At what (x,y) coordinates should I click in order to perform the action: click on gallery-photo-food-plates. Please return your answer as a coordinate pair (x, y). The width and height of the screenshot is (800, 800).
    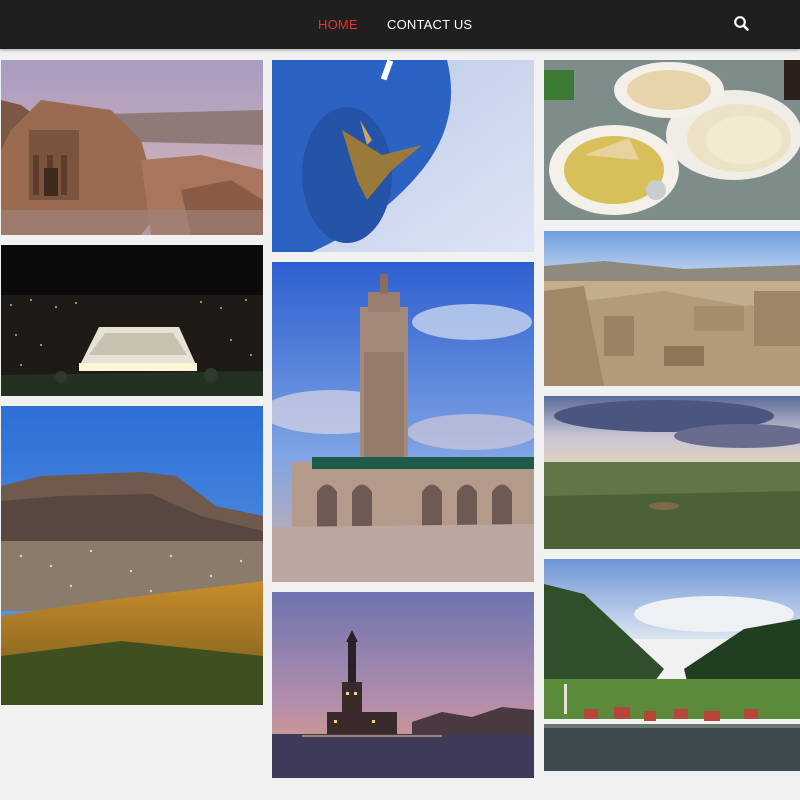
    Looking at the image, I should click on (672, 140).